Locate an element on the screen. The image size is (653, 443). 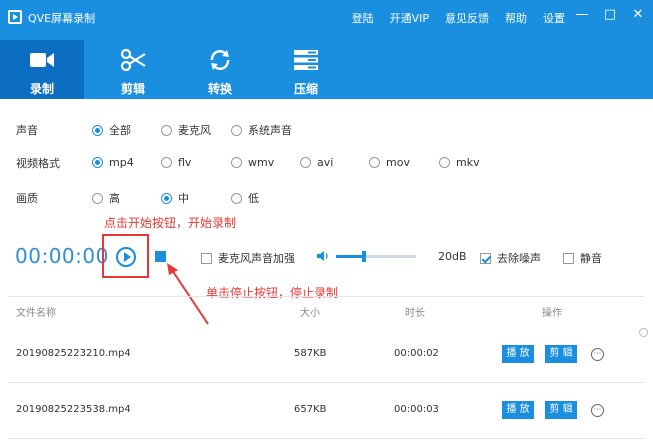
format-option-mp4: mp4 is located at coordinates (113, 162).